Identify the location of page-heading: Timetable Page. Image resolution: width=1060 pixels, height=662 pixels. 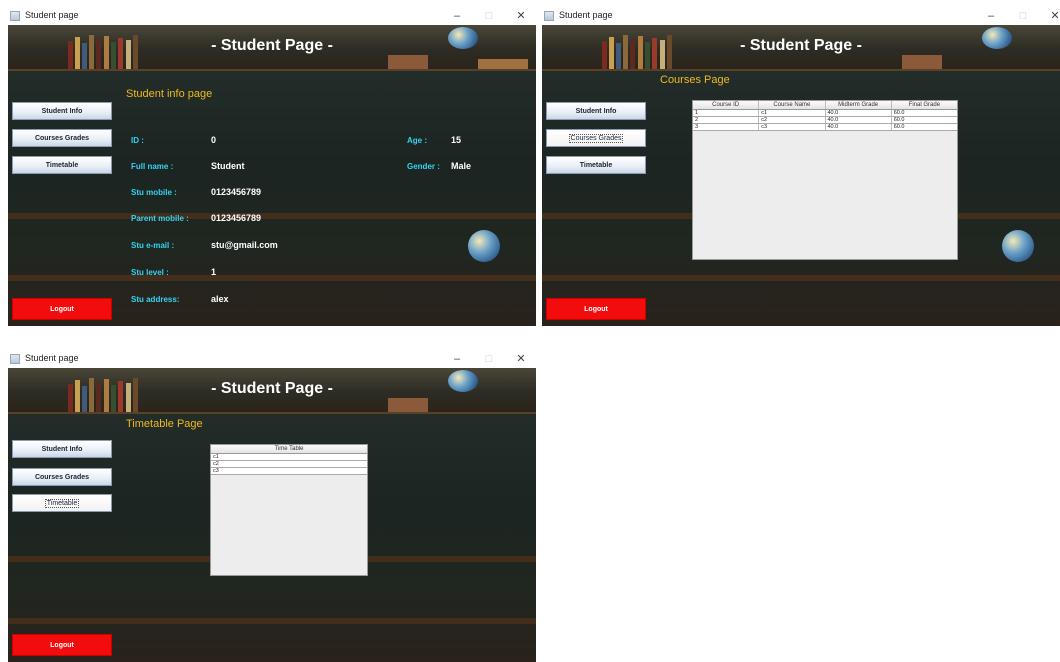
(164, 424).